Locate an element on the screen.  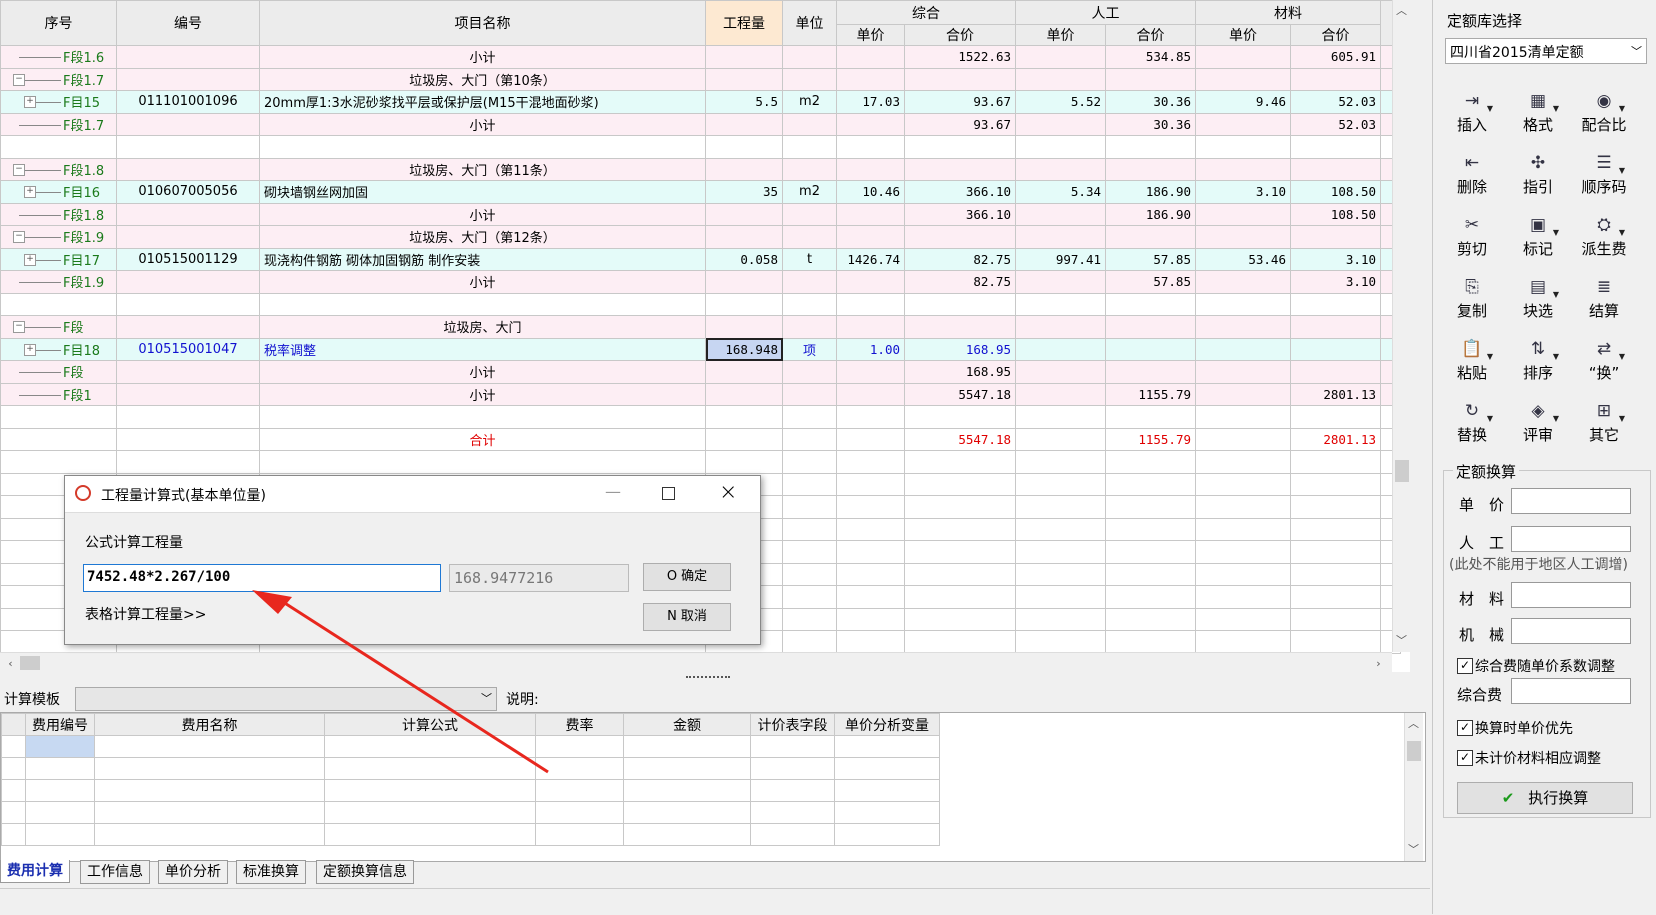
row-tree-label: F段 is located at coordinates (58, 372).